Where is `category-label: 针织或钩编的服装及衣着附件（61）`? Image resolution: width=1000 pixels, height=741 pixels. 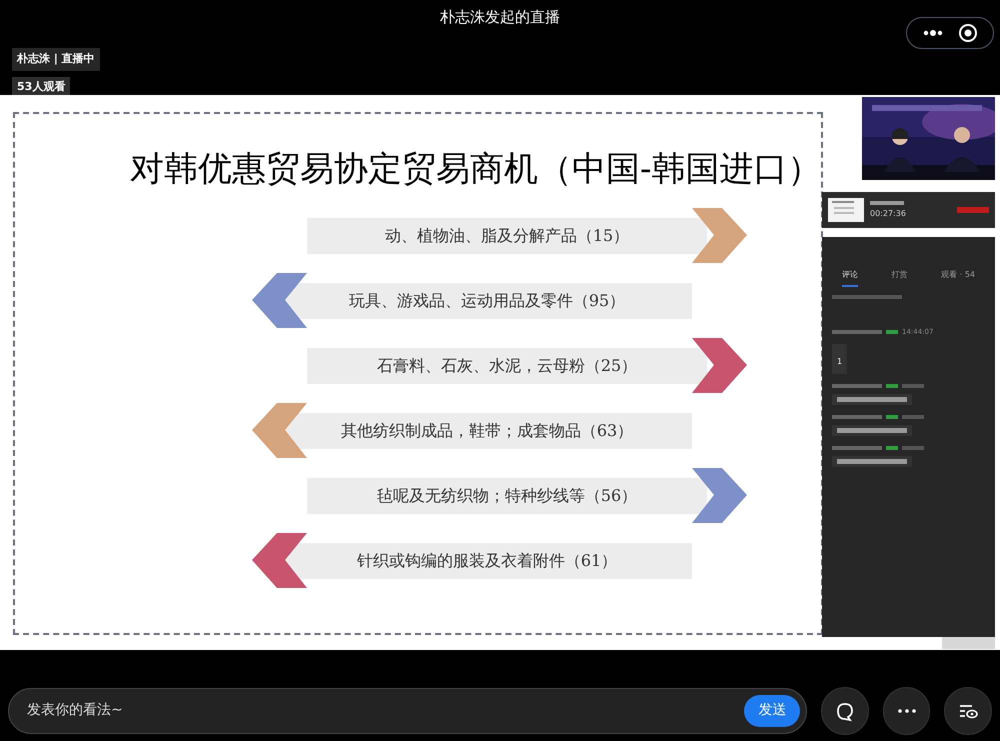 category-label: 针织或钩编的服装及衣着附件（61） is located at coordinates (487, 561).